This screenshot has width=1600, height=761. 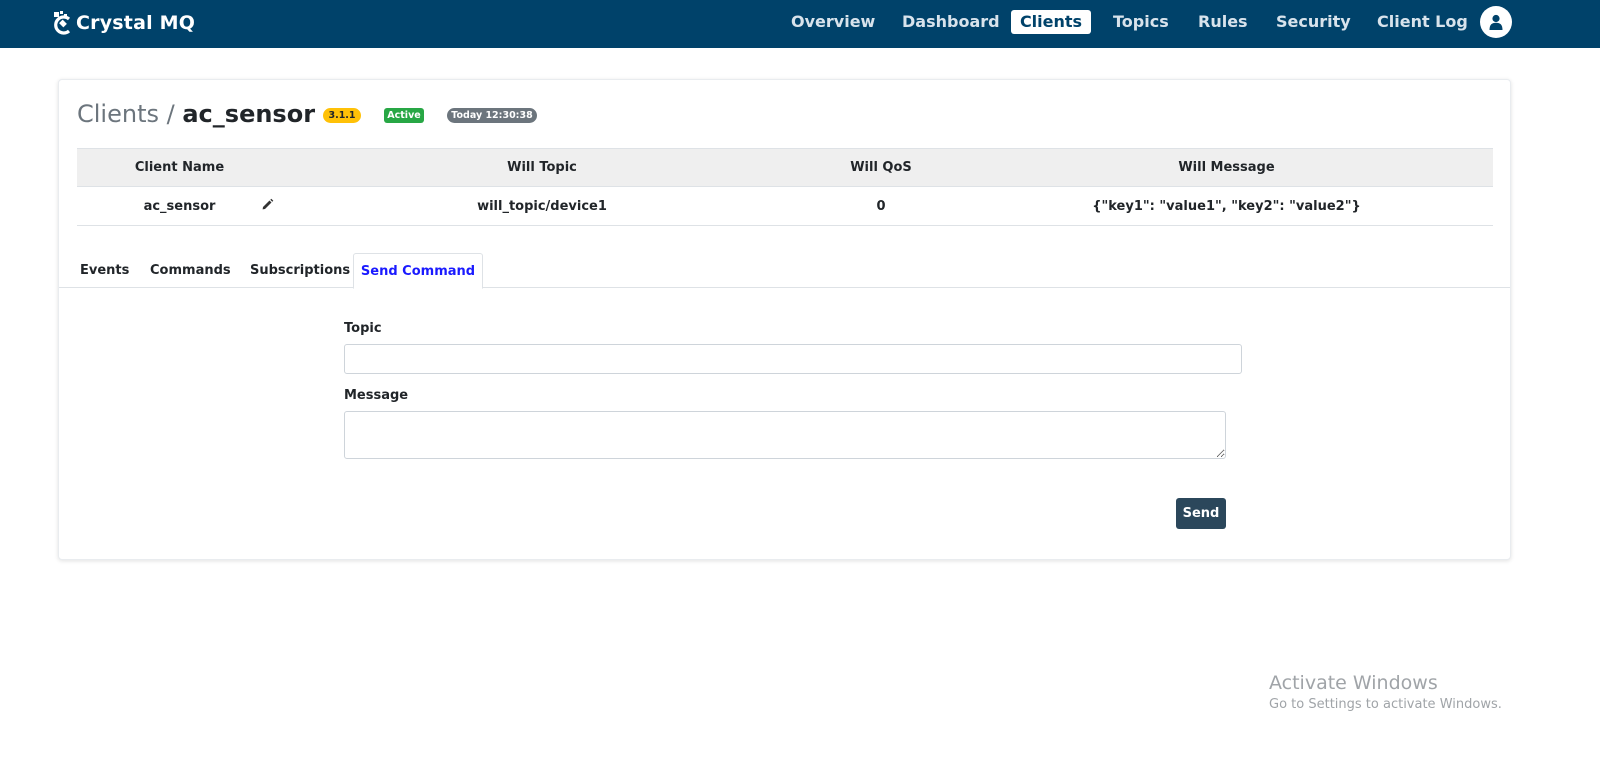 I want to click on column-header-will-message: Will Message, so click(x=1226, y=167).